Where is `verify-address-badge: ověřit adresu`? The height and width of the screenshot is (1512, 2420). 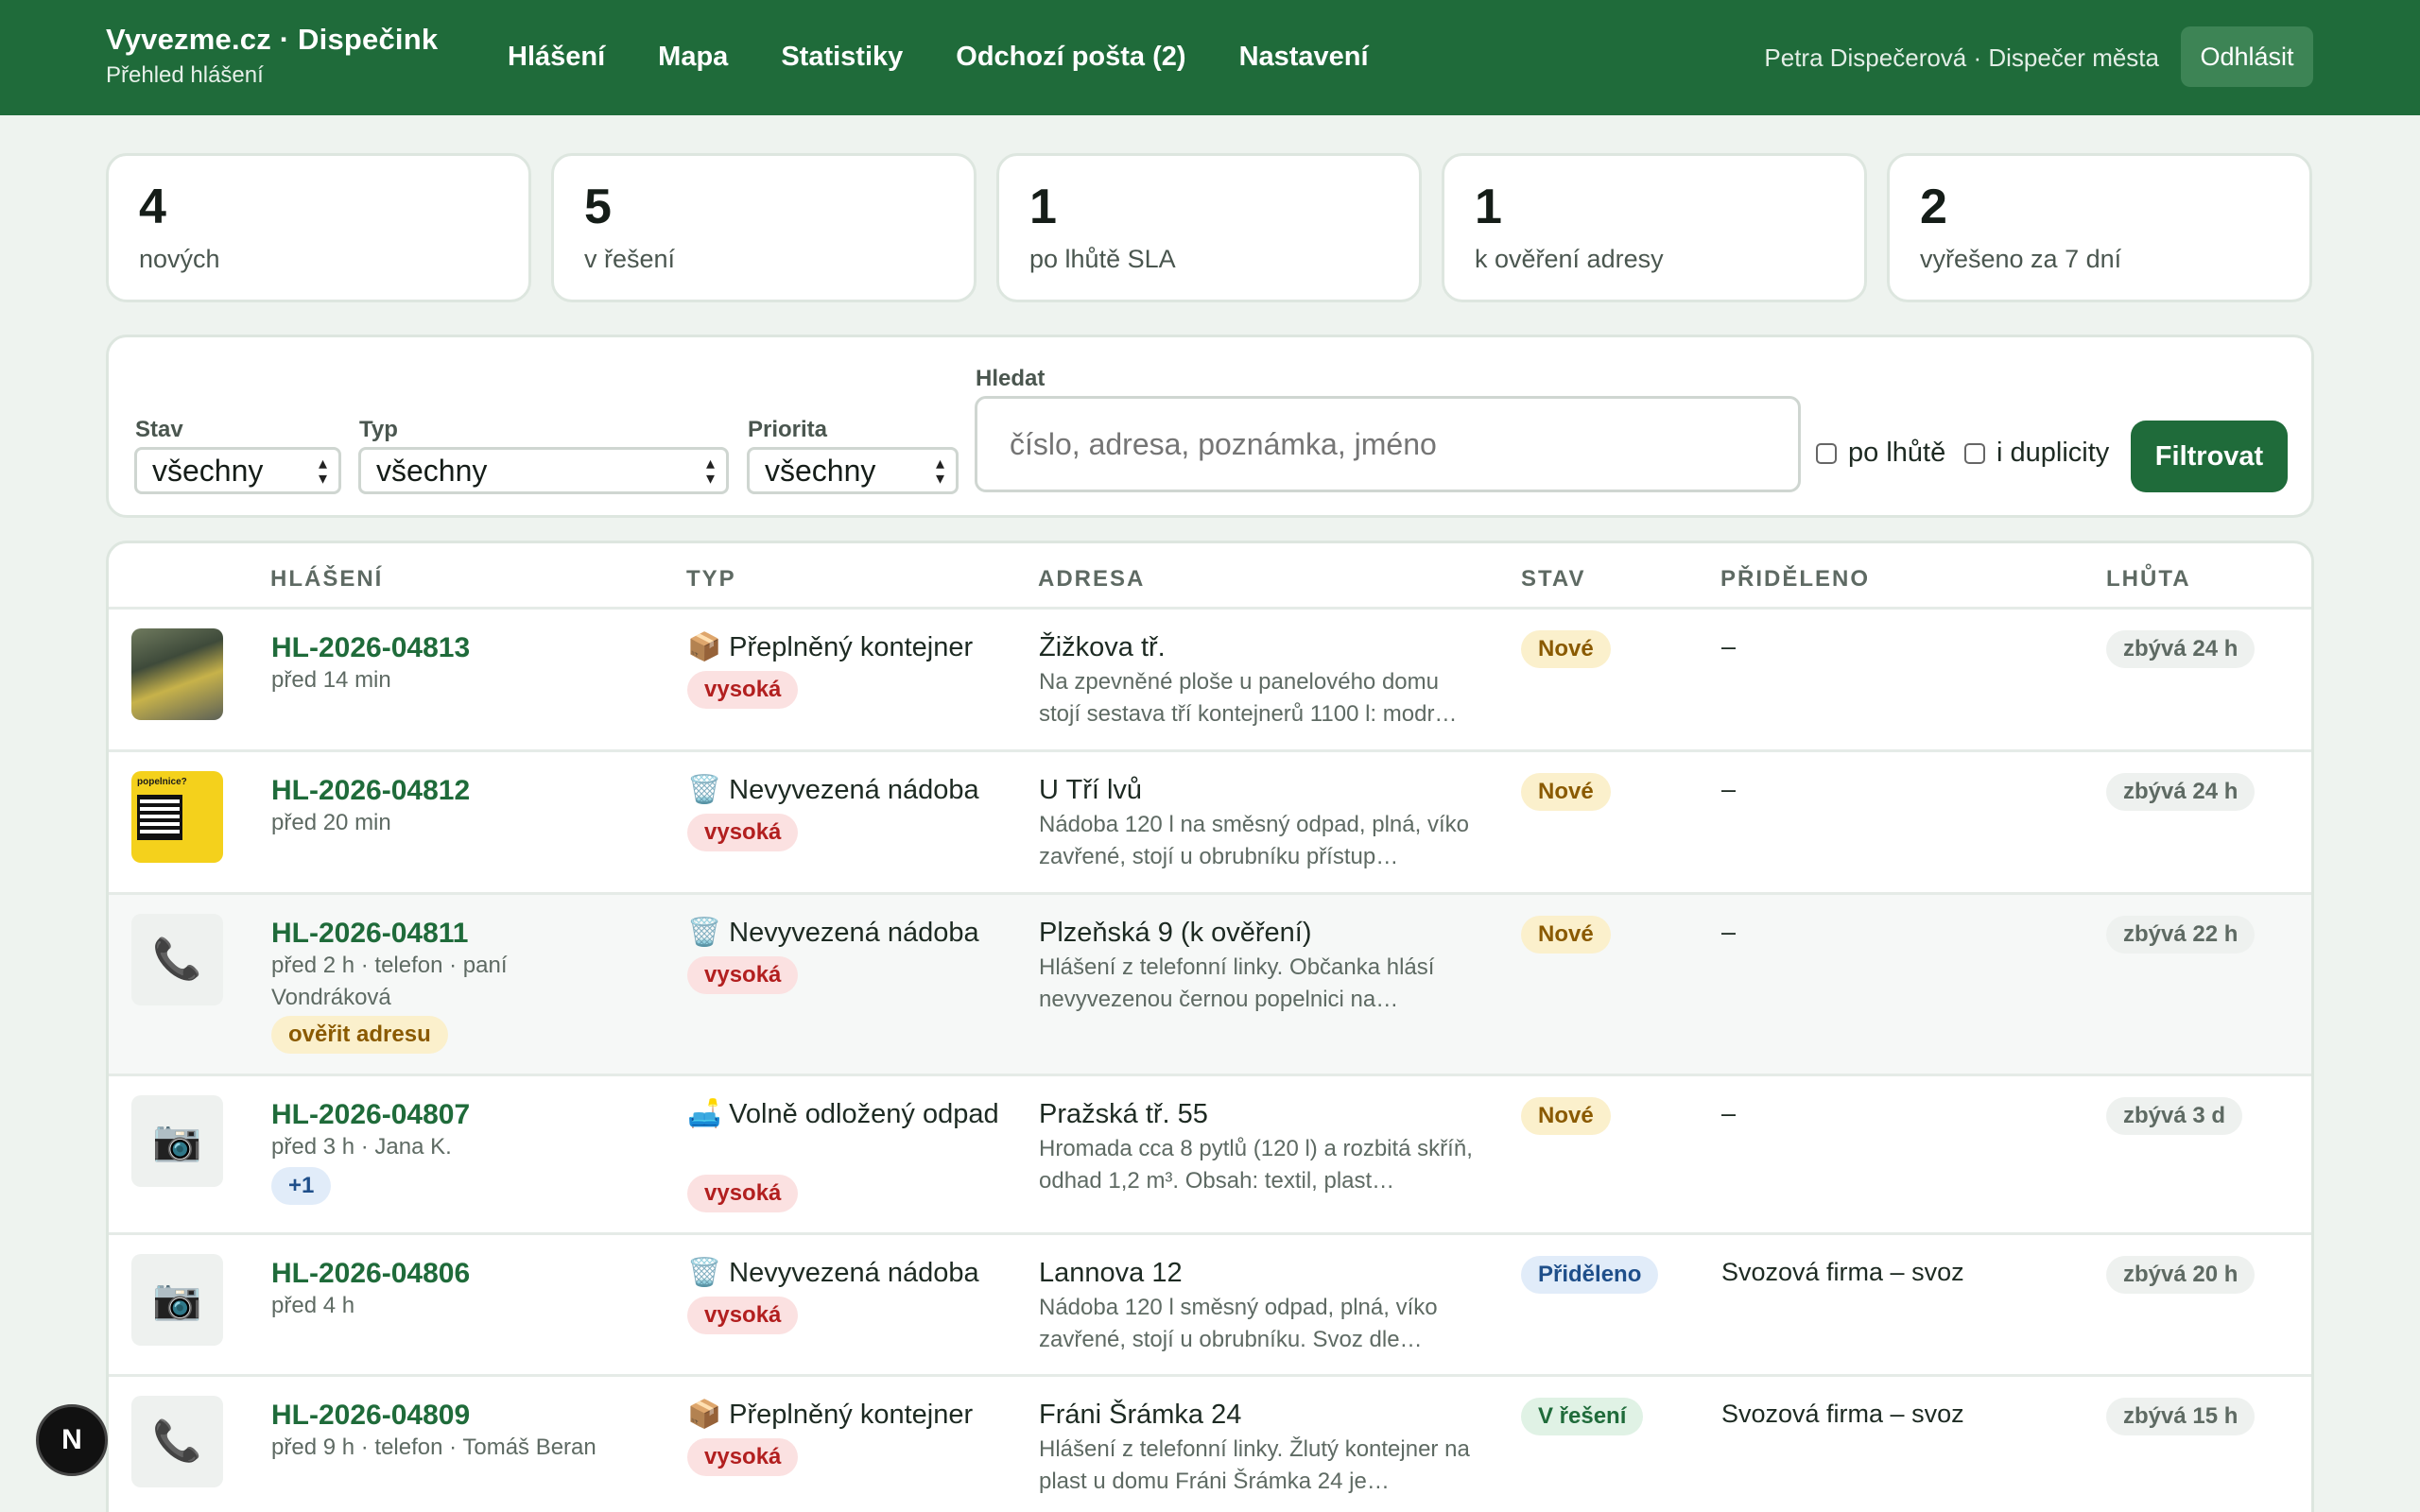
verify-address-badge: ověřit adresu is located at coordinates (359, 1035).